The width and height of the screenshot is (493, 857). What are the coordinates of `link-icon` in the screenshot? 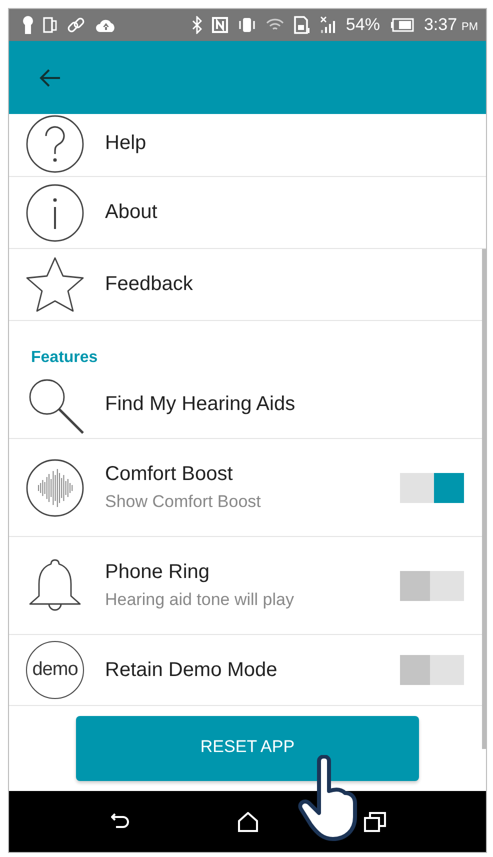 It's located at (76, 25).